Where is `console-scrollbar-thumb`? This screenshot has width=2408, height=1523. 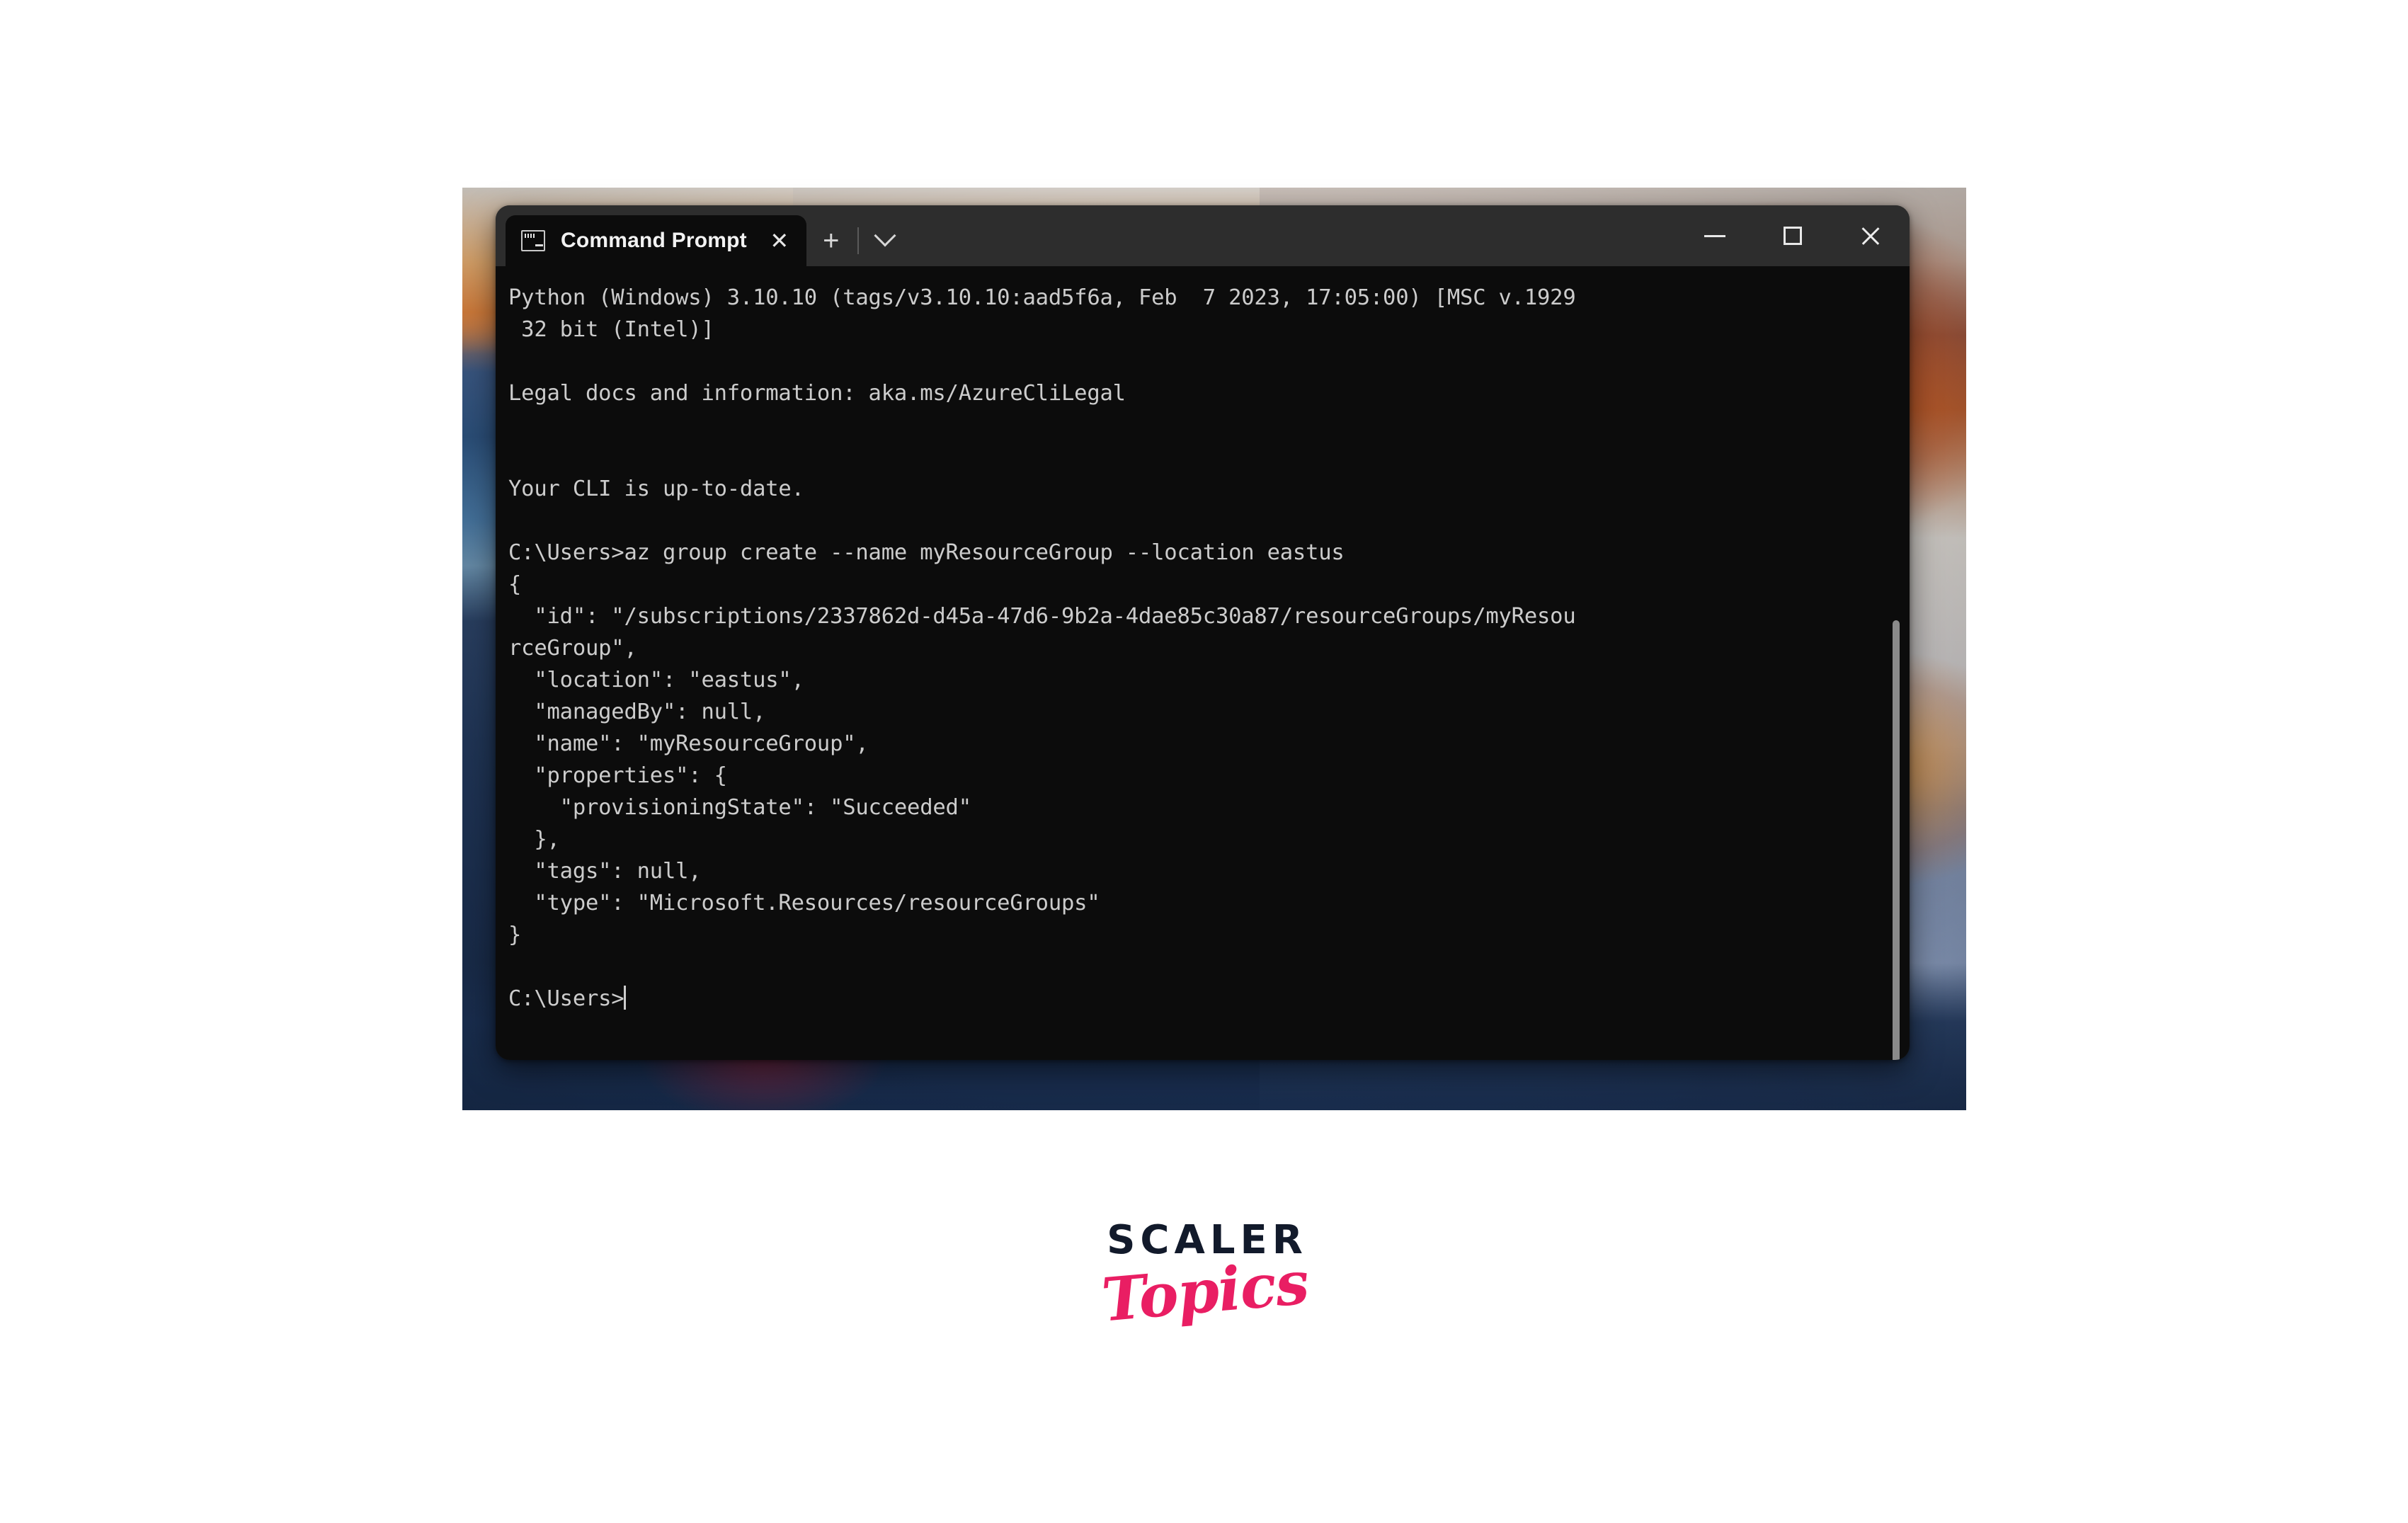
console-scrollbar-thumb is located at coordinates (1896, 840).